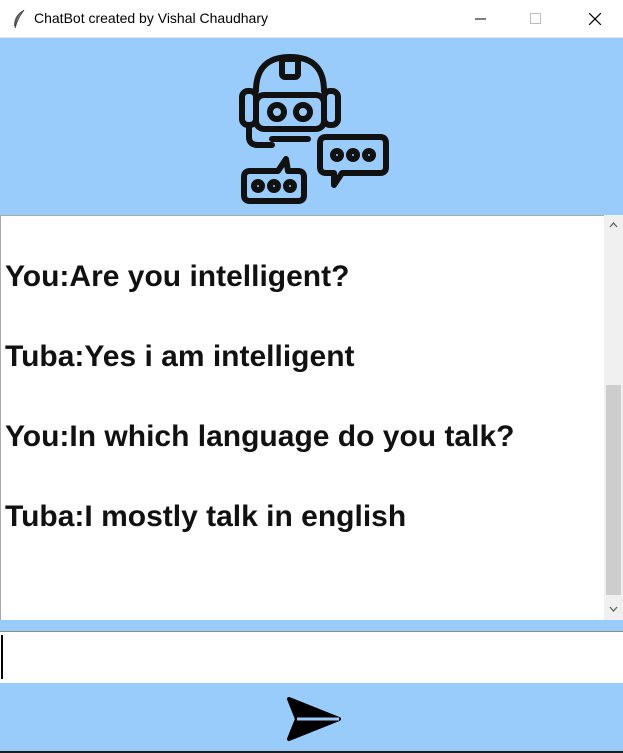 The width and height of the screenshot is (623, 753). I want to click on chevron-up-icon, so click(613, 225).